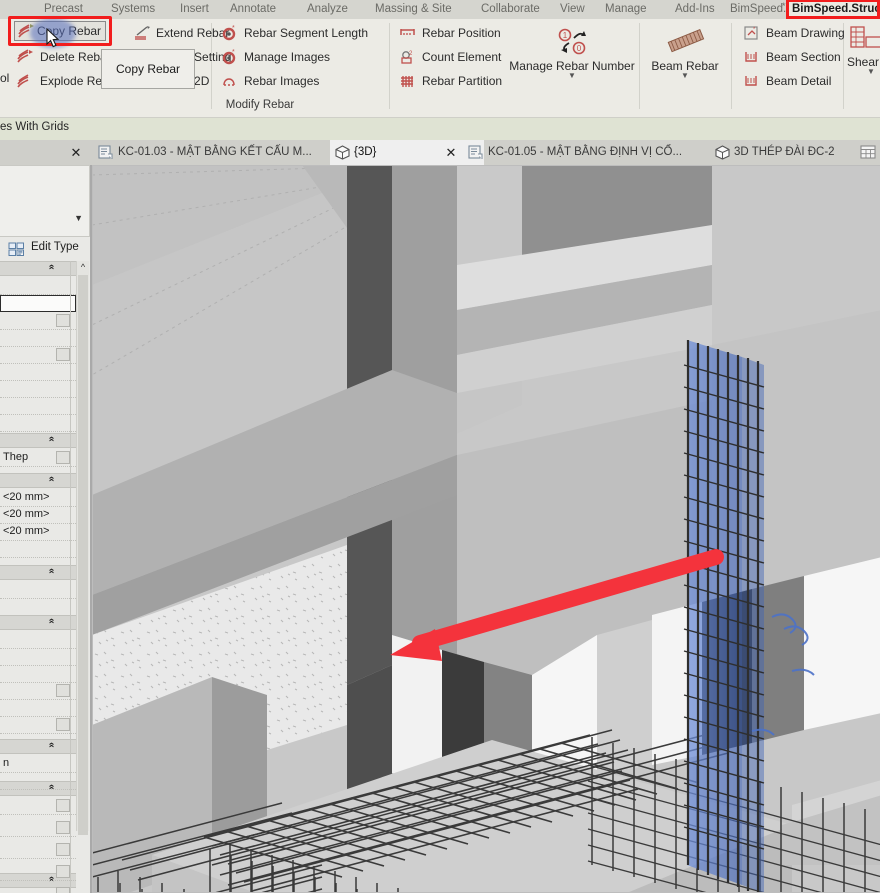 This screenshot has height=893, width=880. What do you see at coordinates (76, 152) in the screenshot?
I see `tab-close-icon: ✕` at bounding box center [76, 152].